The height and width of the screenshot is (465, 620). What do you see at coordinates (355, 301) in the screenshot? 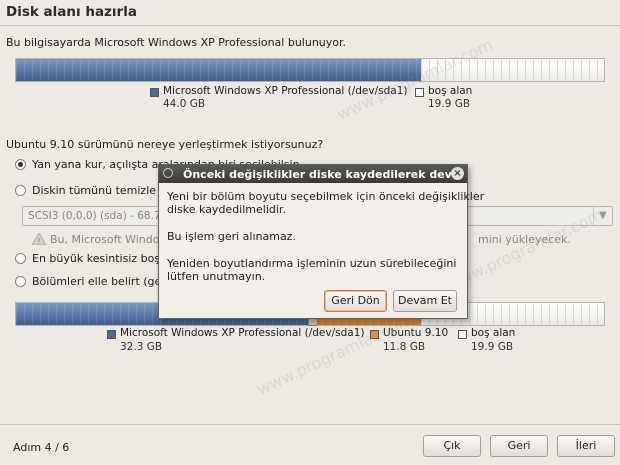
I see `go-back-button: Geri Dön` at bounding box center [355, 301].